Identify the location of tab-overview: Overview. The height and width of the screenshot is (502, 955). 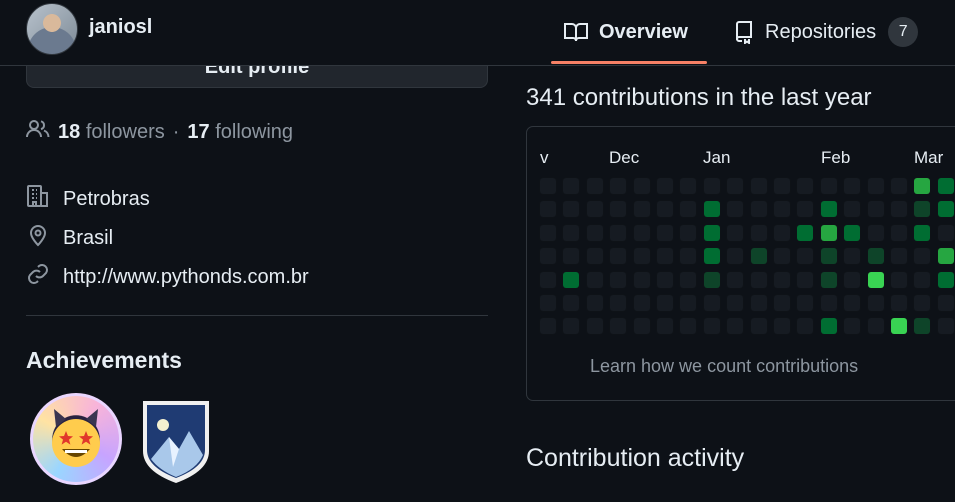
(625, 32).